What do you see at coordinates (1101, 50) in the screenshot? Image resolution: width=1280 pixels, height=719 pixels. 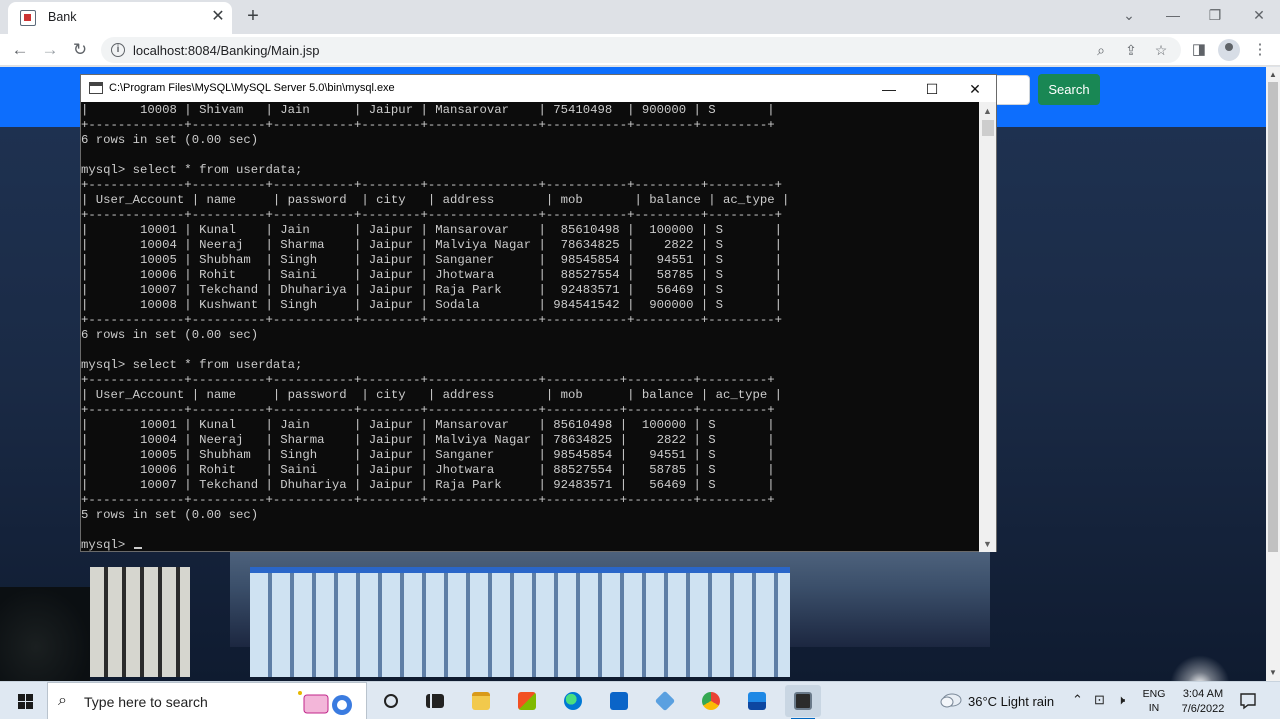 I see `zoom-icon: ⌕` at bounding box center [1101, 50].